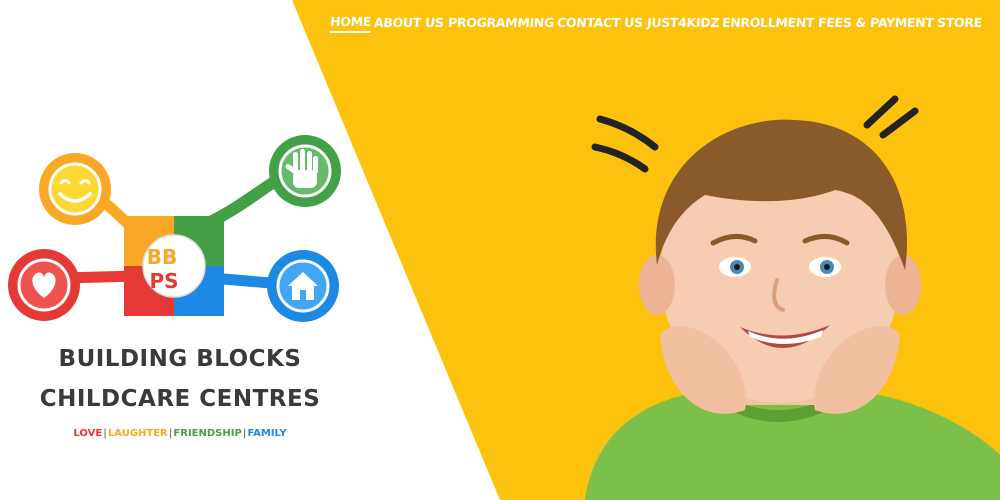 This screenshot has width=1000, height=500. I want to click on tagline-friendship: FRIENDSHIP, so click(207, 433).